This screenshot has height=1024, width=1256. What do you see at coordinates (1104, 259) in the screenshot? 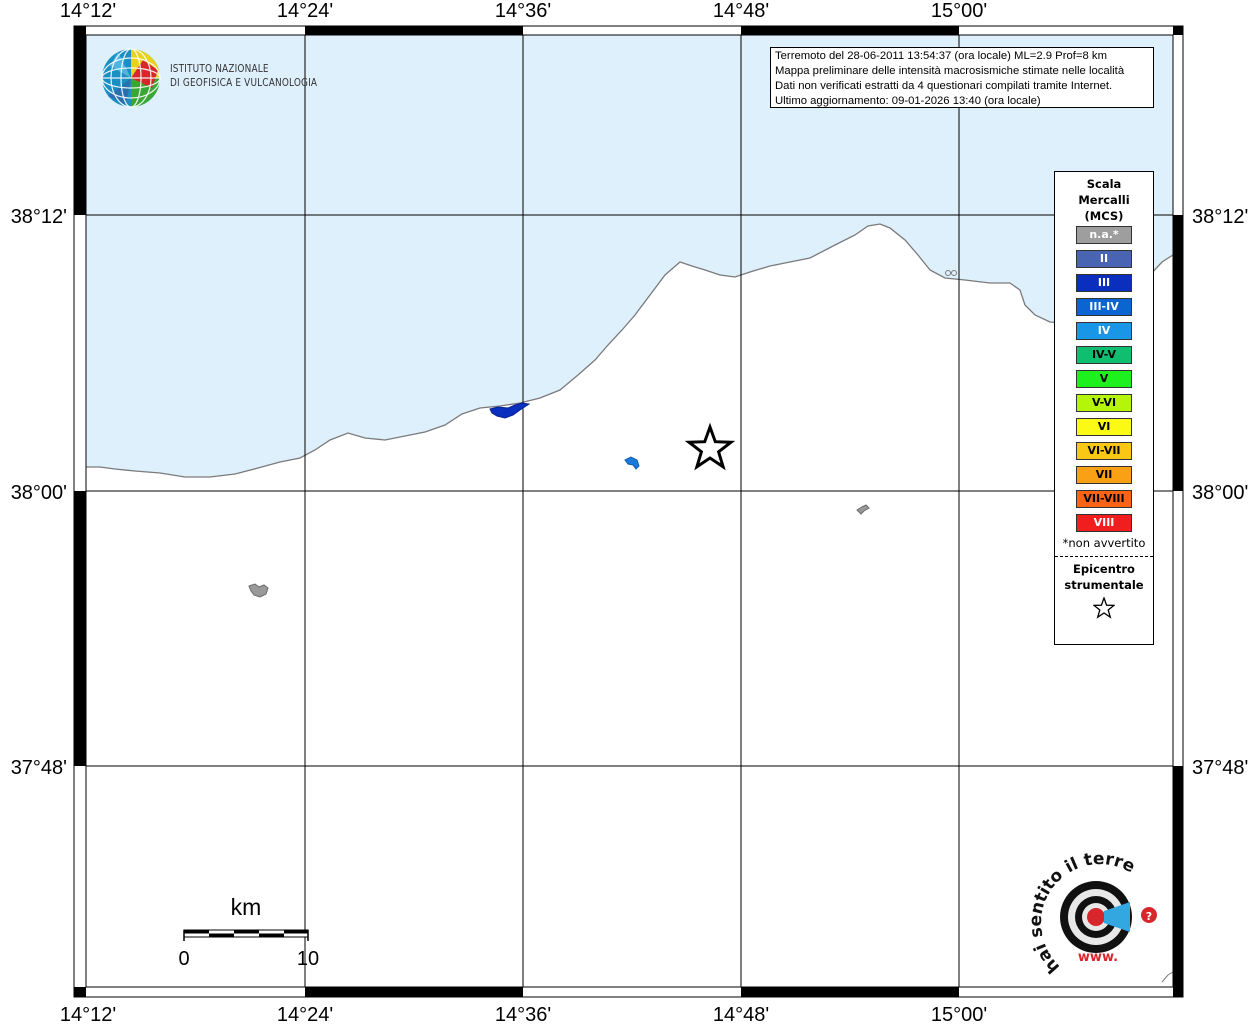
I see `legend-swatch: II` at bounding box center [1104, 259].